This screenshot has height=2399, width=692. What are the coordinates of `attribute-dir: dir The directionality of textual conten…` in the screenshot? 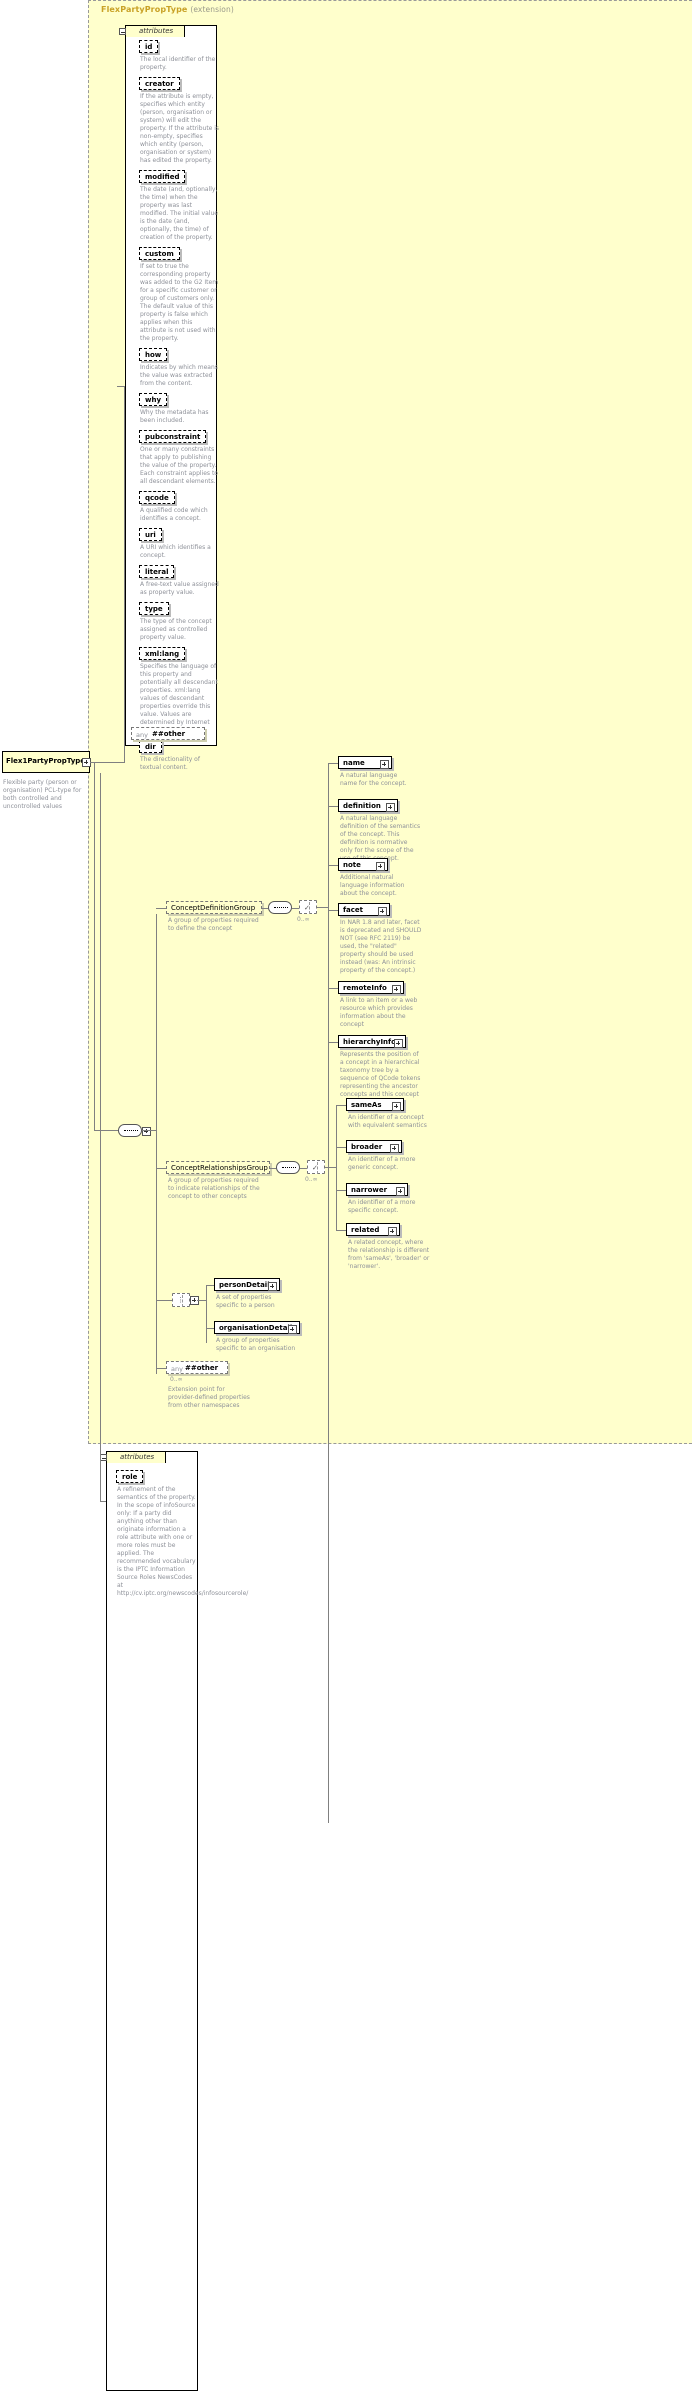 It's located at (177, 756).